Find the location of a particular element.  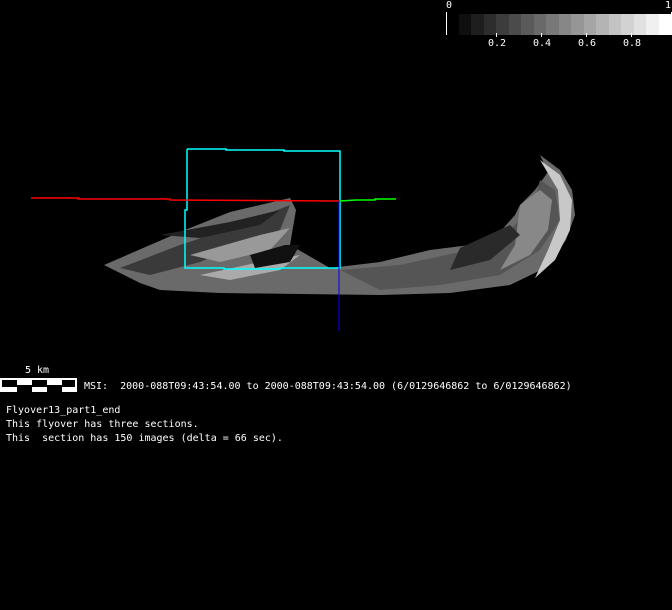

y-axis-line is located at coordinates (367, 200).